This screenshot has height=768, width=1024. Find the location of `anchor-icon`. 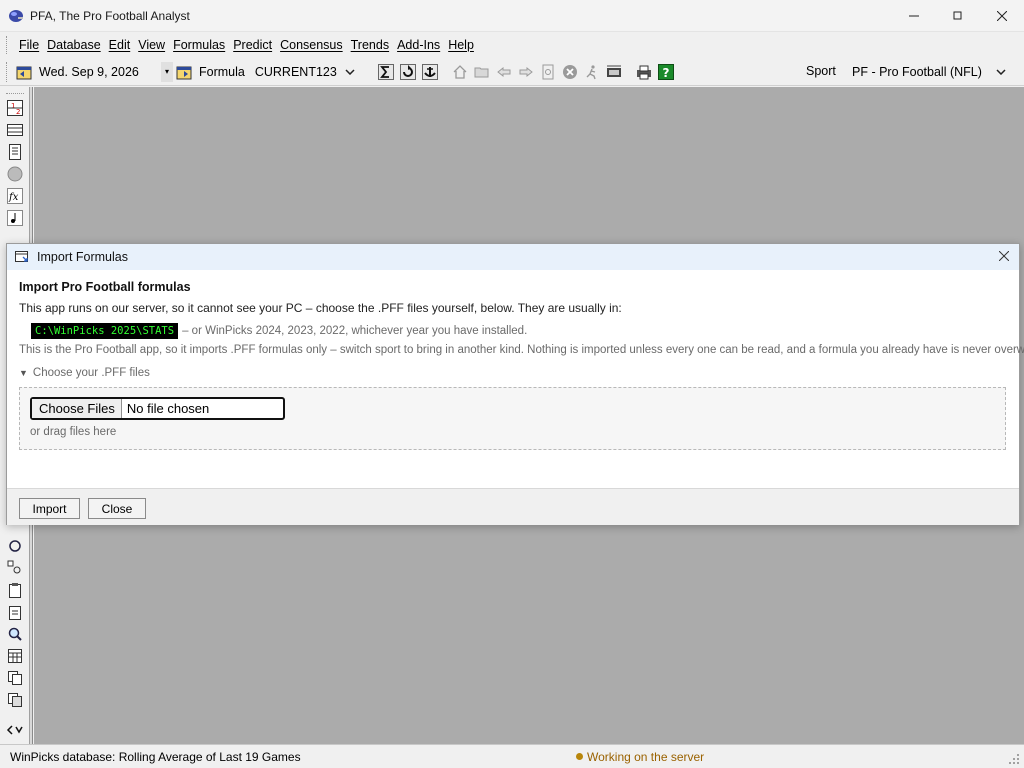

anchor-icon is located at coordinates (430, 72).